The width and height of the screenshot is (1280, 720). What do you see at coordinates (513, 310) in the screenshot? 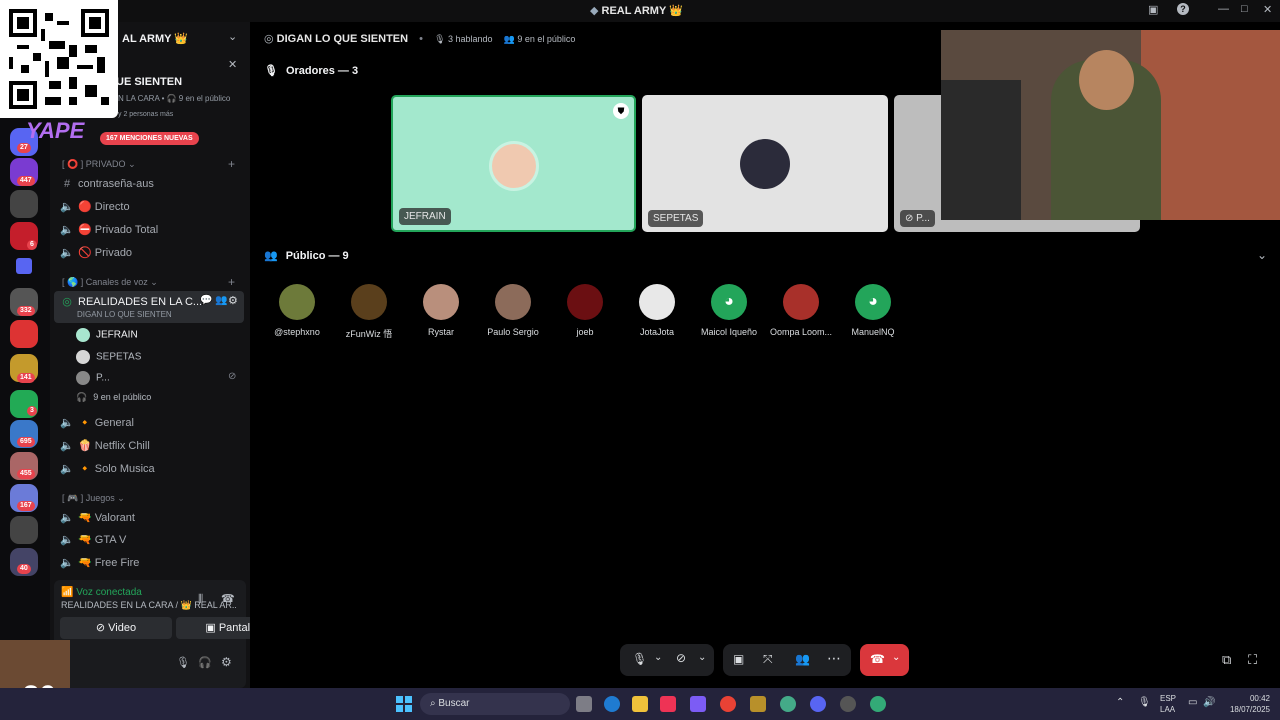
I see `audience-member: Paulo Sergio` at bounding box center [513, 310].